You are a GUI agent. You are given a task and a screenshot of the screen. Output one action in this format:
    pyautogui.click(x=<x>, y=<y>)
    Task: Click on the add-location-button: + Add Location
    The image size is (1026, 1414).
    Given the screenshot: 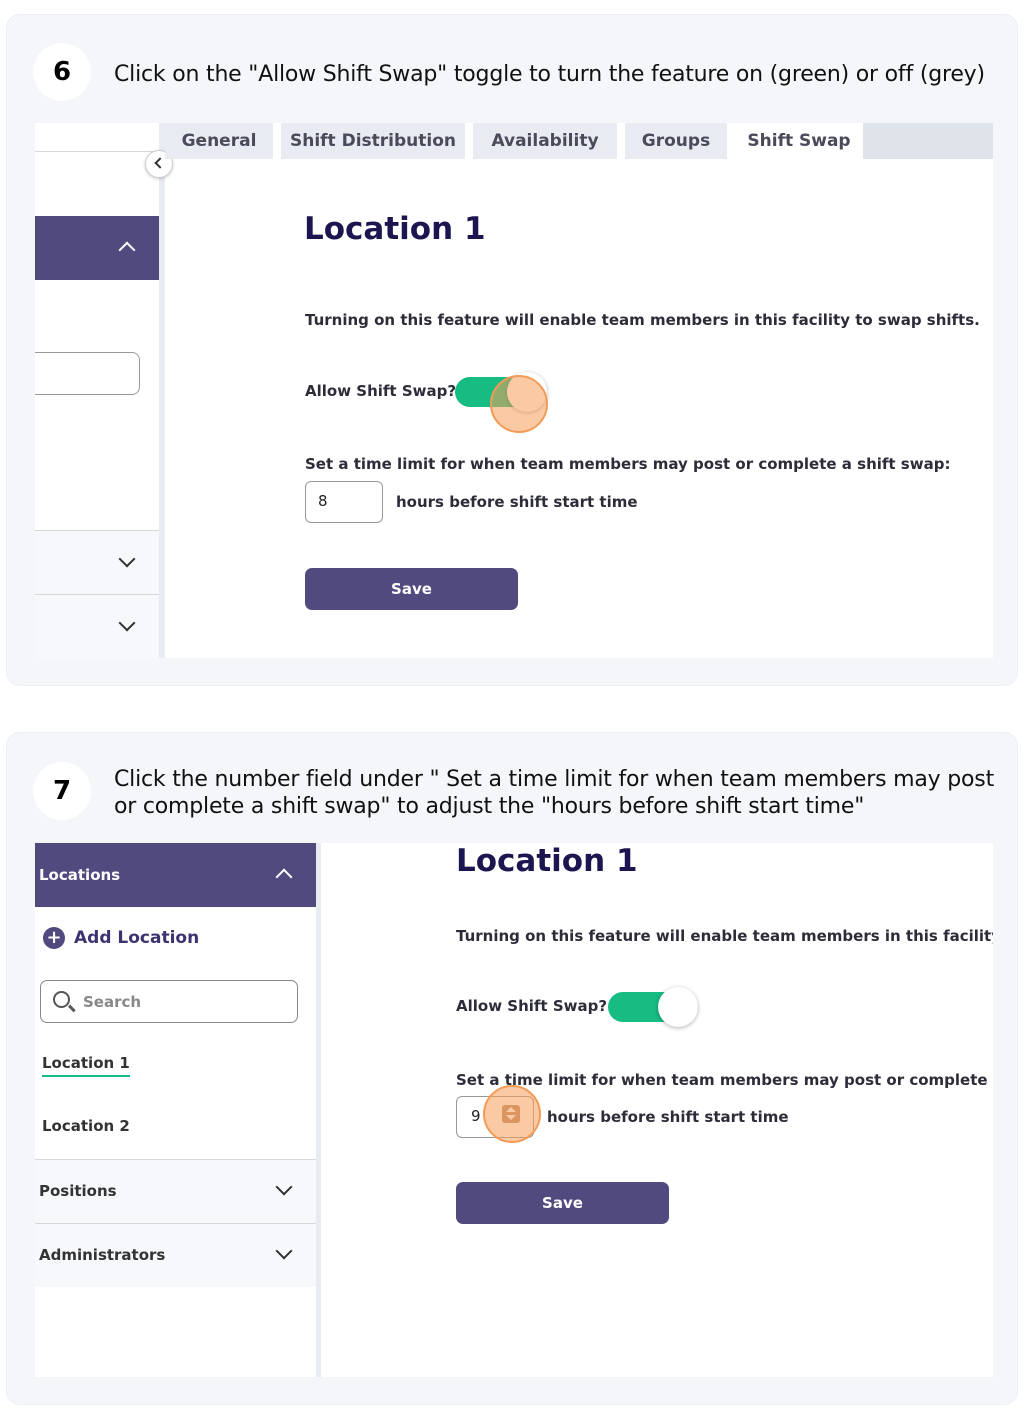 What is the action you would take?
    pyautogui.click(x=121, y=938)
    